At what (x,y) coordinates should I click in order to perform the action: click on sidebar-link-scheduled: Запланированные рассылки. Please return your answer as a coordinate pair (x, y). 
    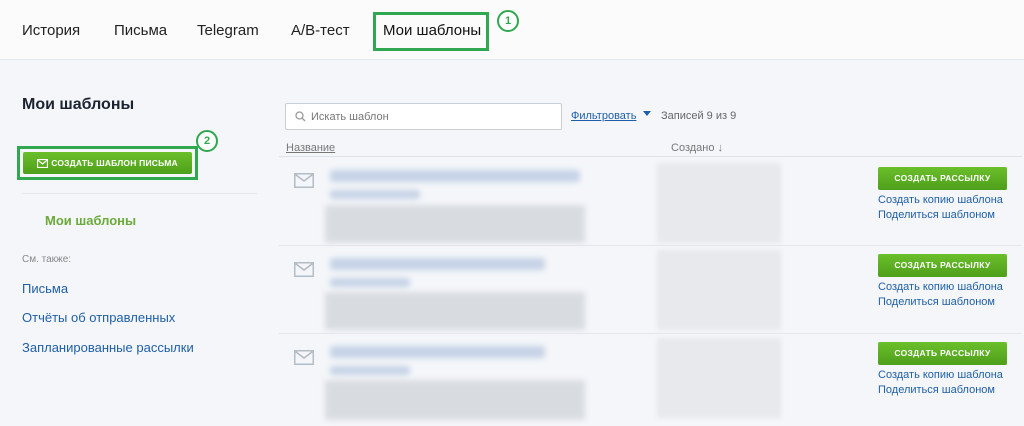
    Looking at the image, I should click on (108, 347).